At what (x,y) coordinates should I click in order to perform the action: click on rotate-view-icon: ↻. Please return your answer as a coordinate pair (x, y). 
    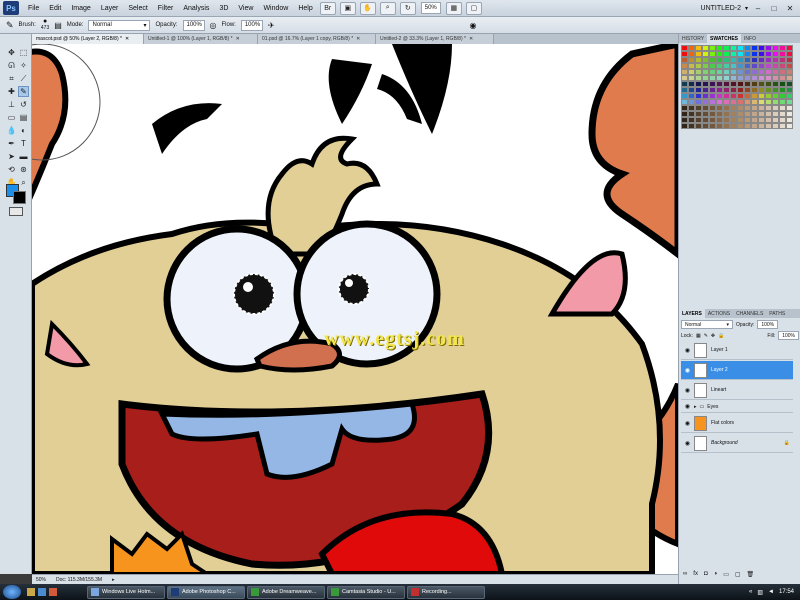
    Looking at the image, I should click on (407, 8).